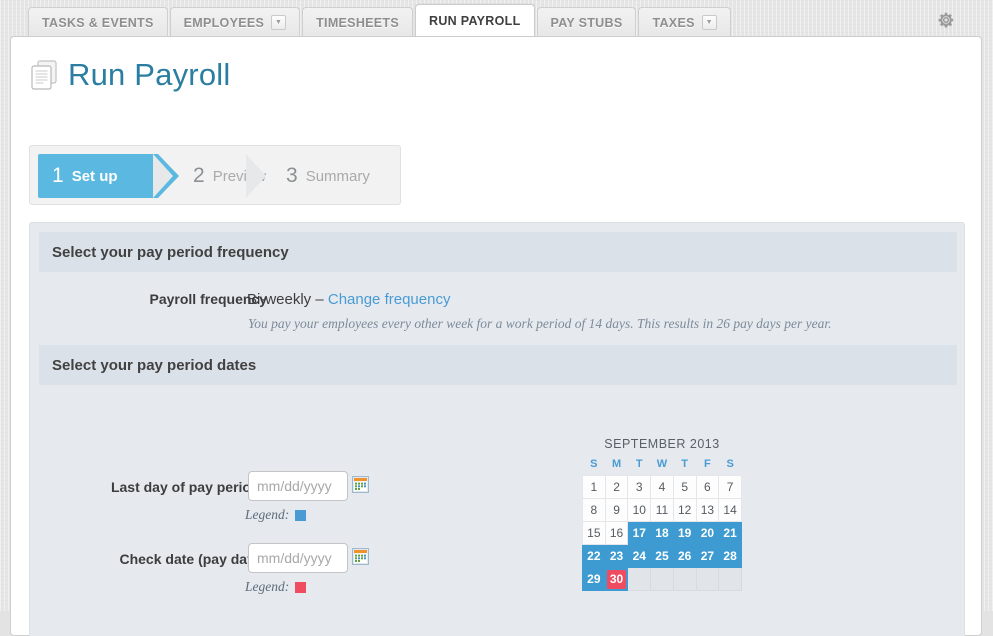 The image size is (993, 636). I want to click on tab-pay-stubs: PAY STUBS, so click(586, 22).